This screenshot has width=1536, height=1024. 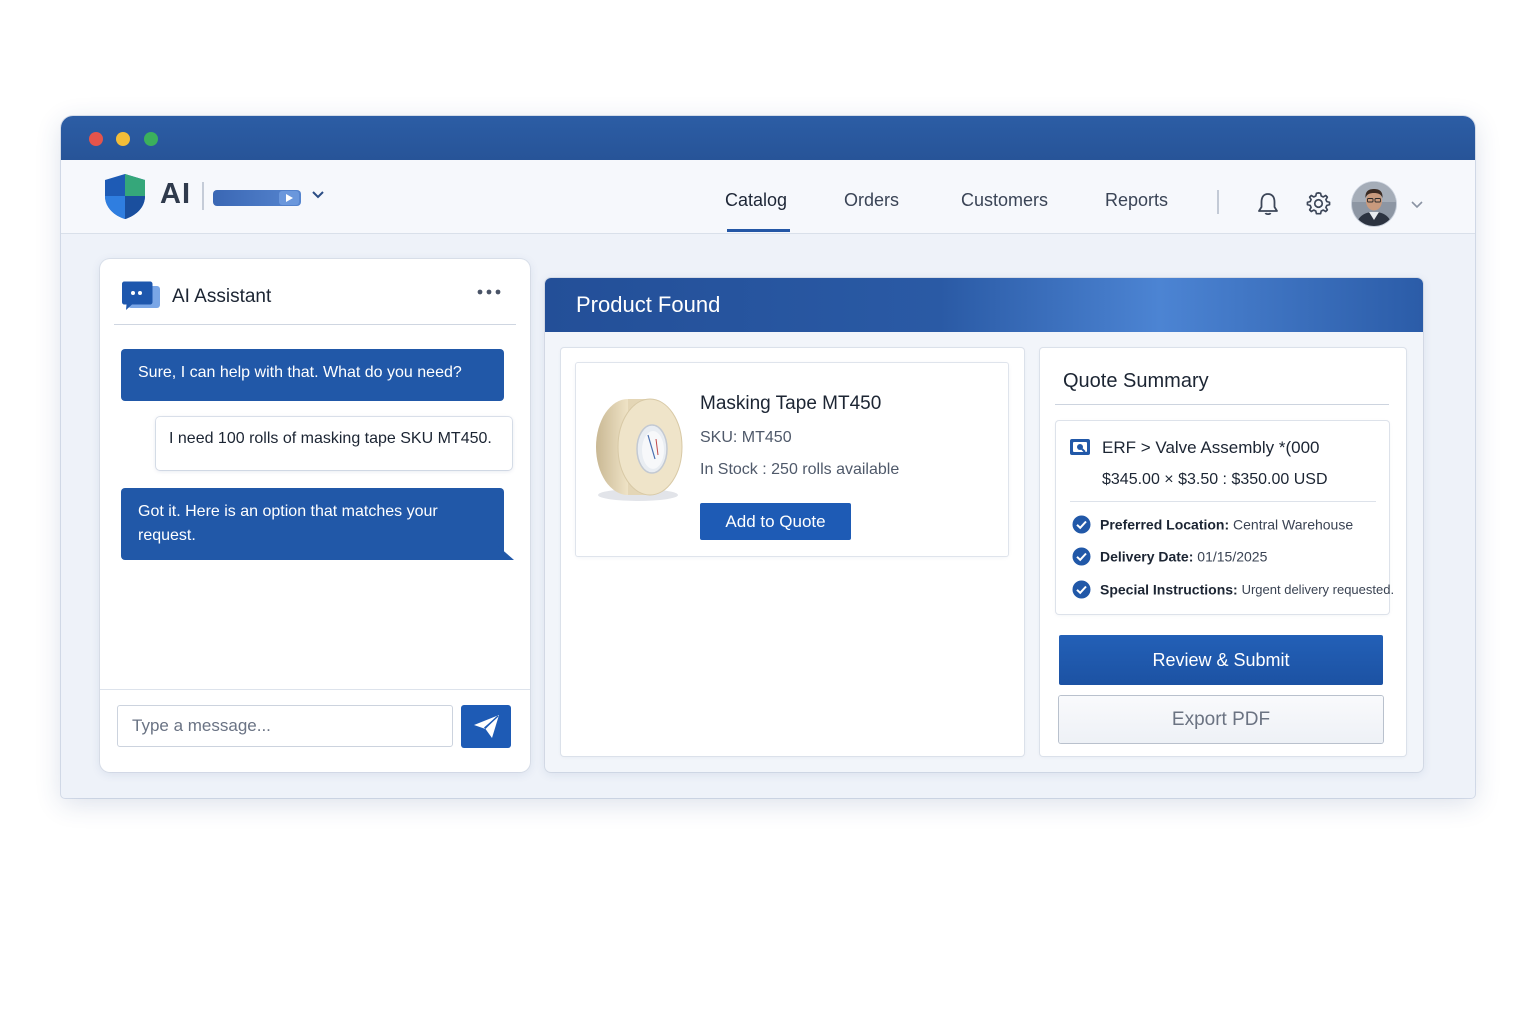 I want to click on bell-icon, so click(x=1268, y=204).